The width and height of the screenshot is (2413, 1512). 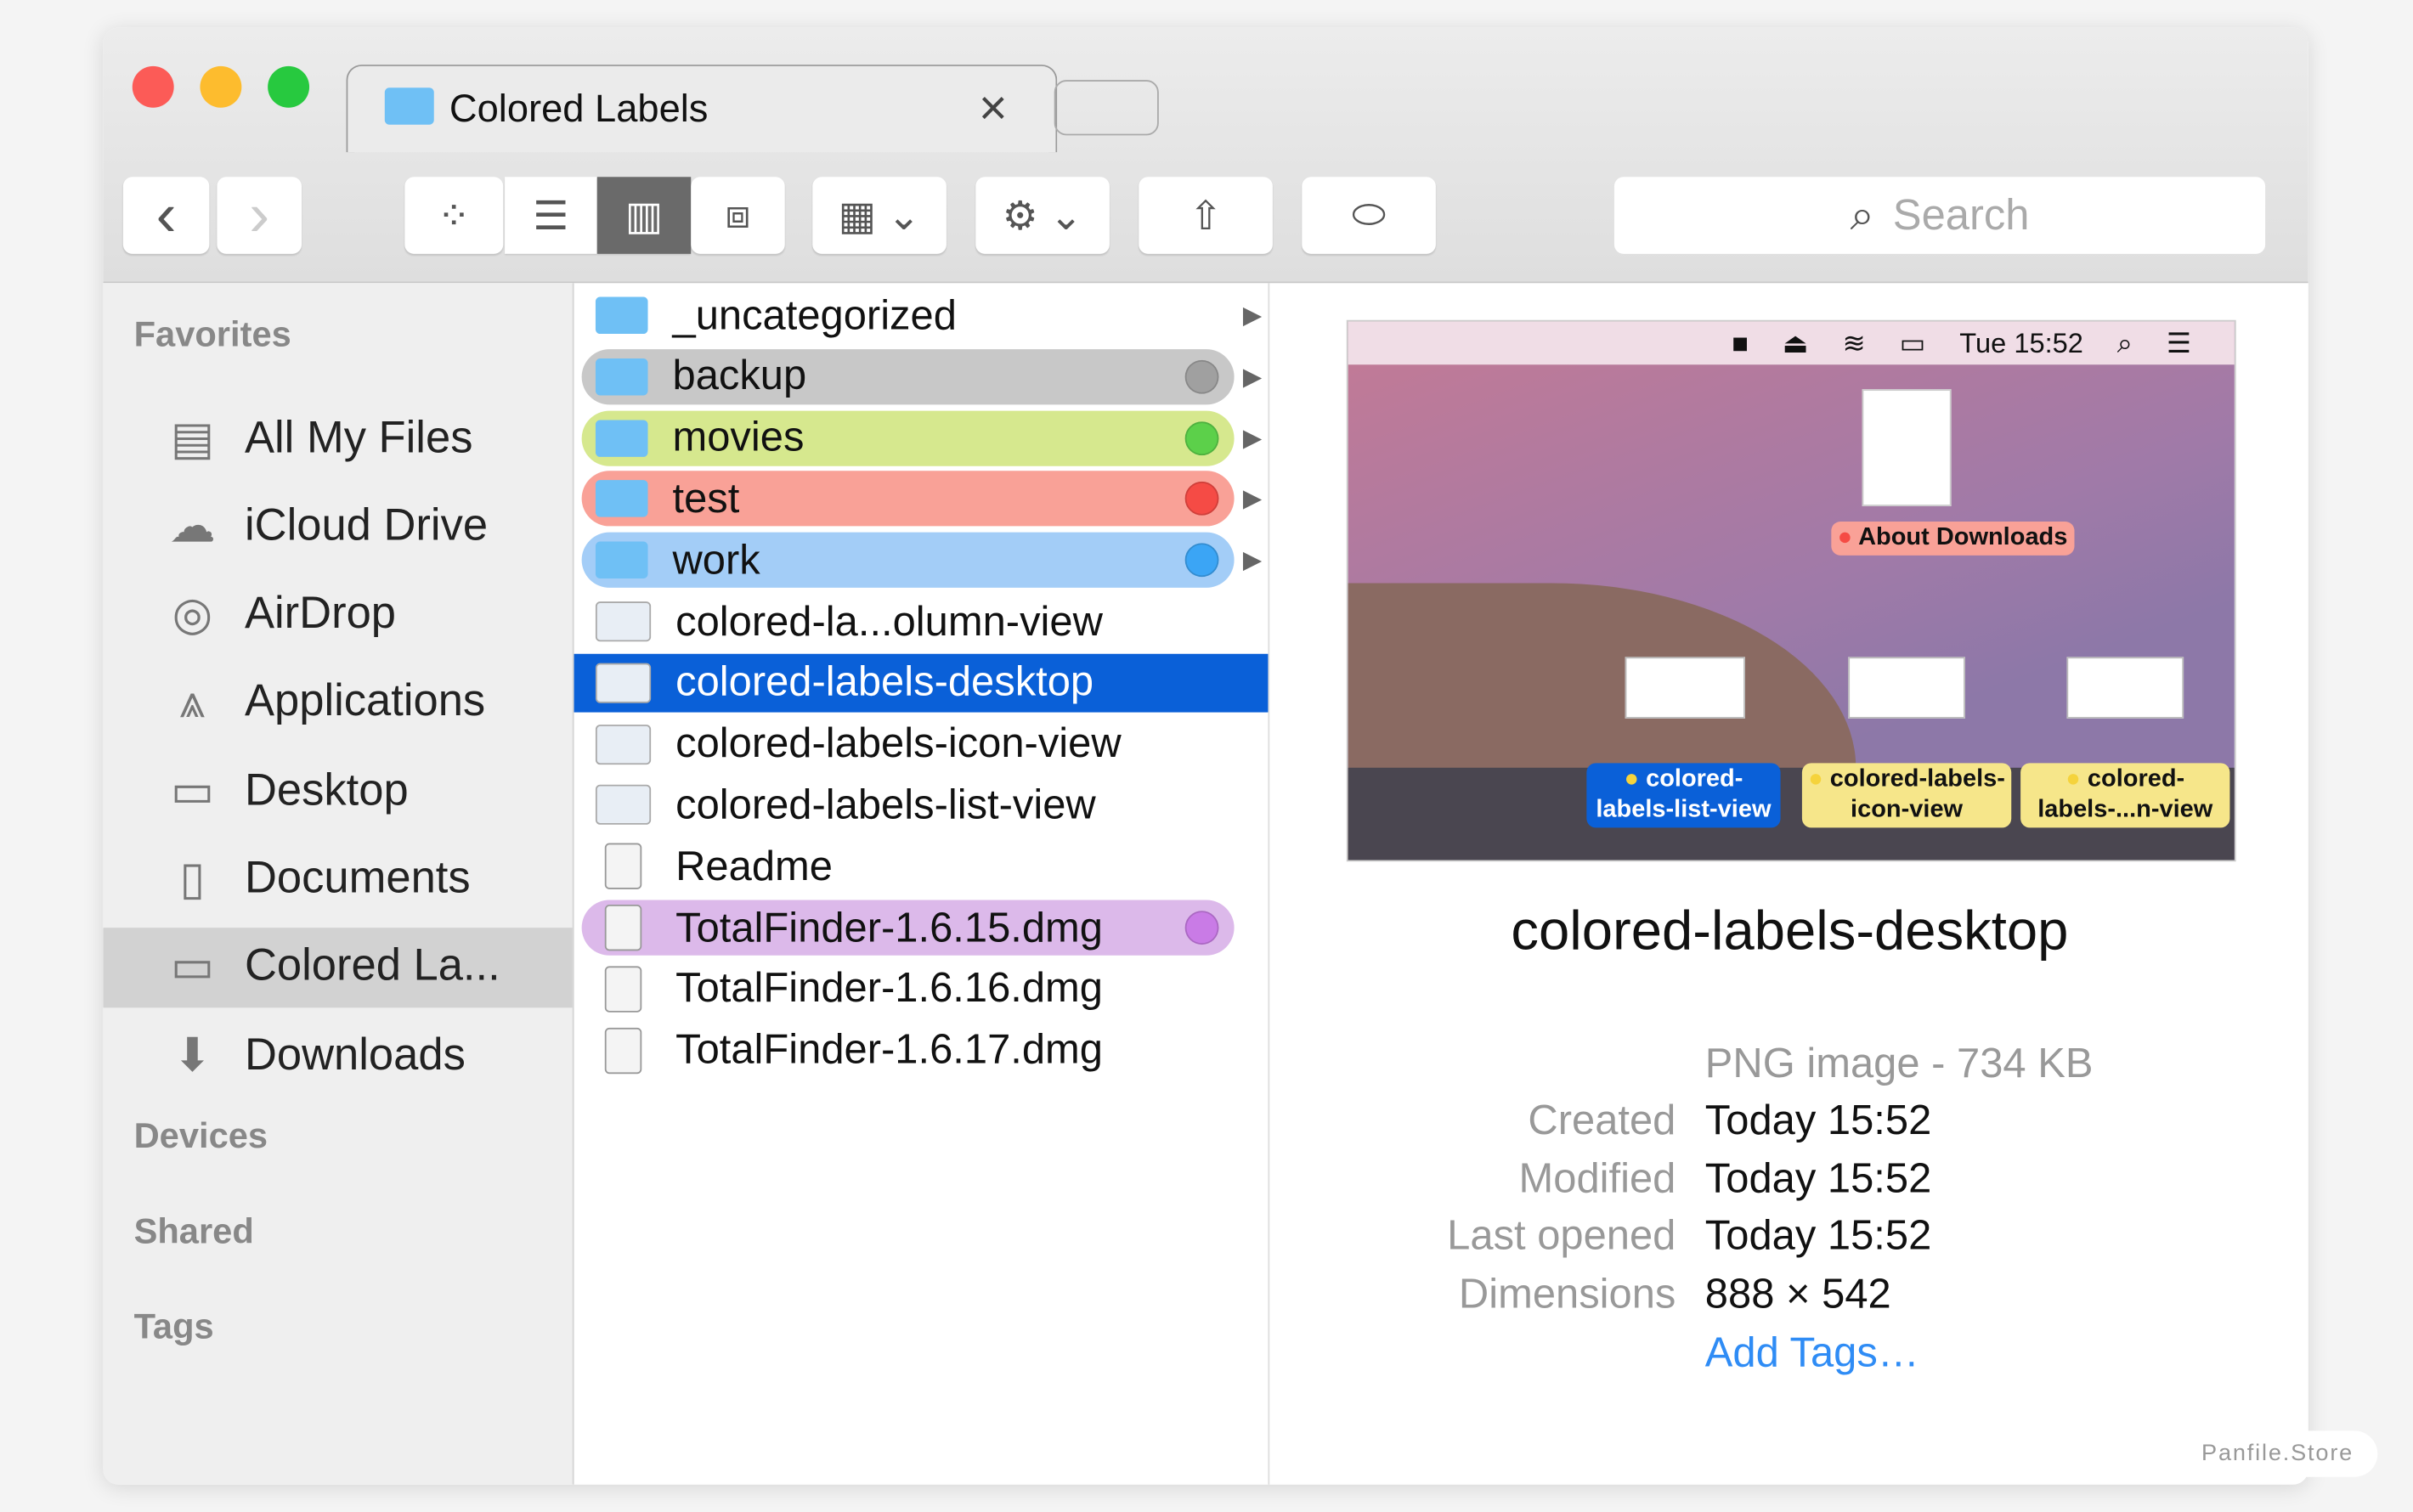 I want to click on file-row: test ▶, so click(x=921, y=499).